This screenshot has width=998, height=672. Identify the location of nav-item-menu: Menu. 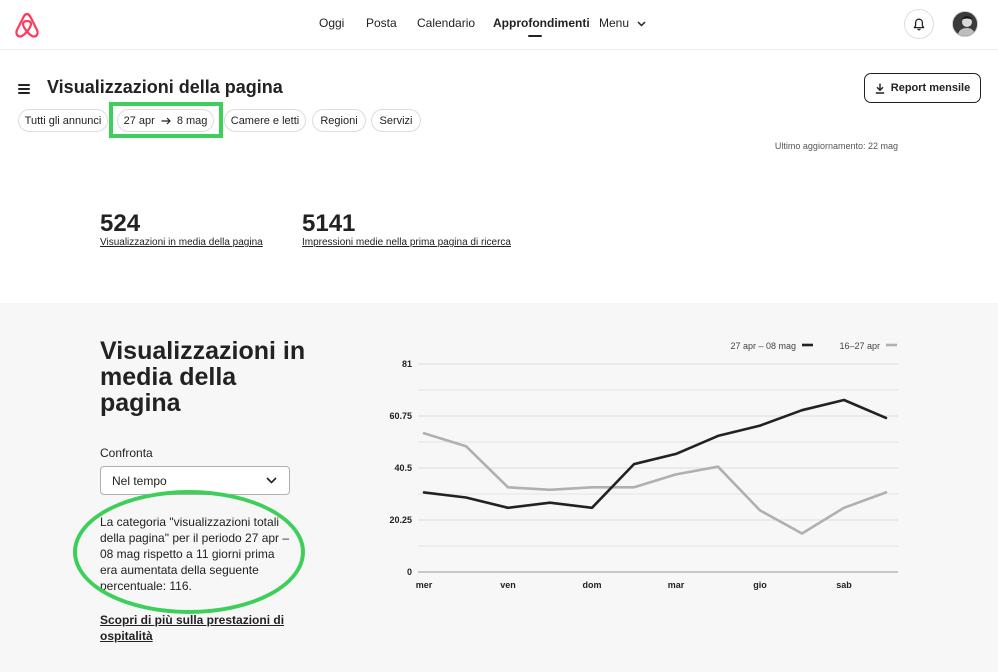
(622, 23).